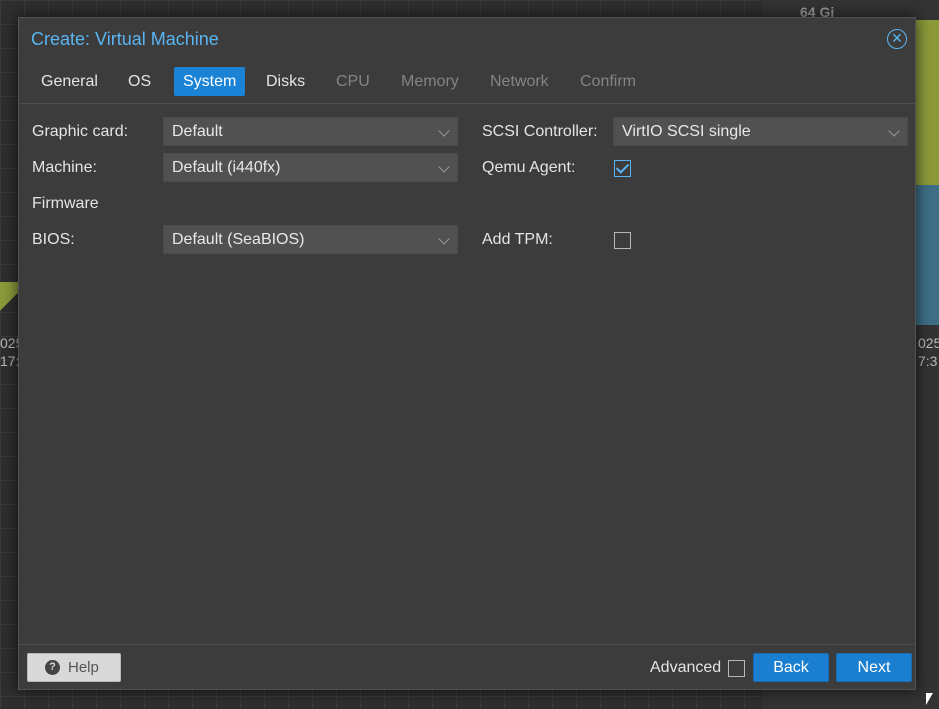 The height and width of the screenshot is (709, 939). Describe the element at coordinates (64, 167) in the screenshot. I see `machine-label: Machine:` at that location.